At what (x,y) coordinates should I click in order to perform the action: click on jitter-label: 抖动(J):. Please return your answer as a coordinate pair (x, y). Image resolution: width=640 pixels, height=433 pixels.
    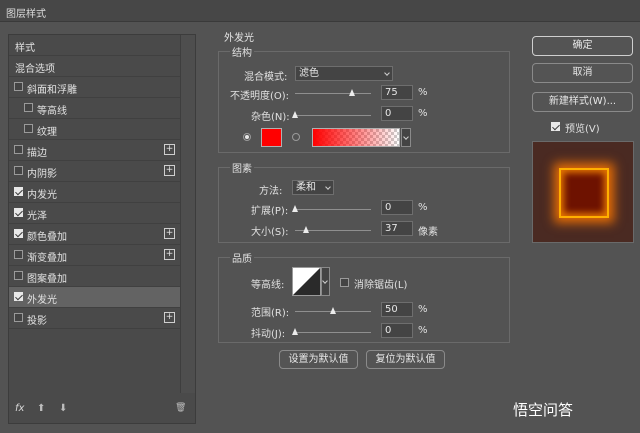
    Looking at the image, I should click on (268, 334).